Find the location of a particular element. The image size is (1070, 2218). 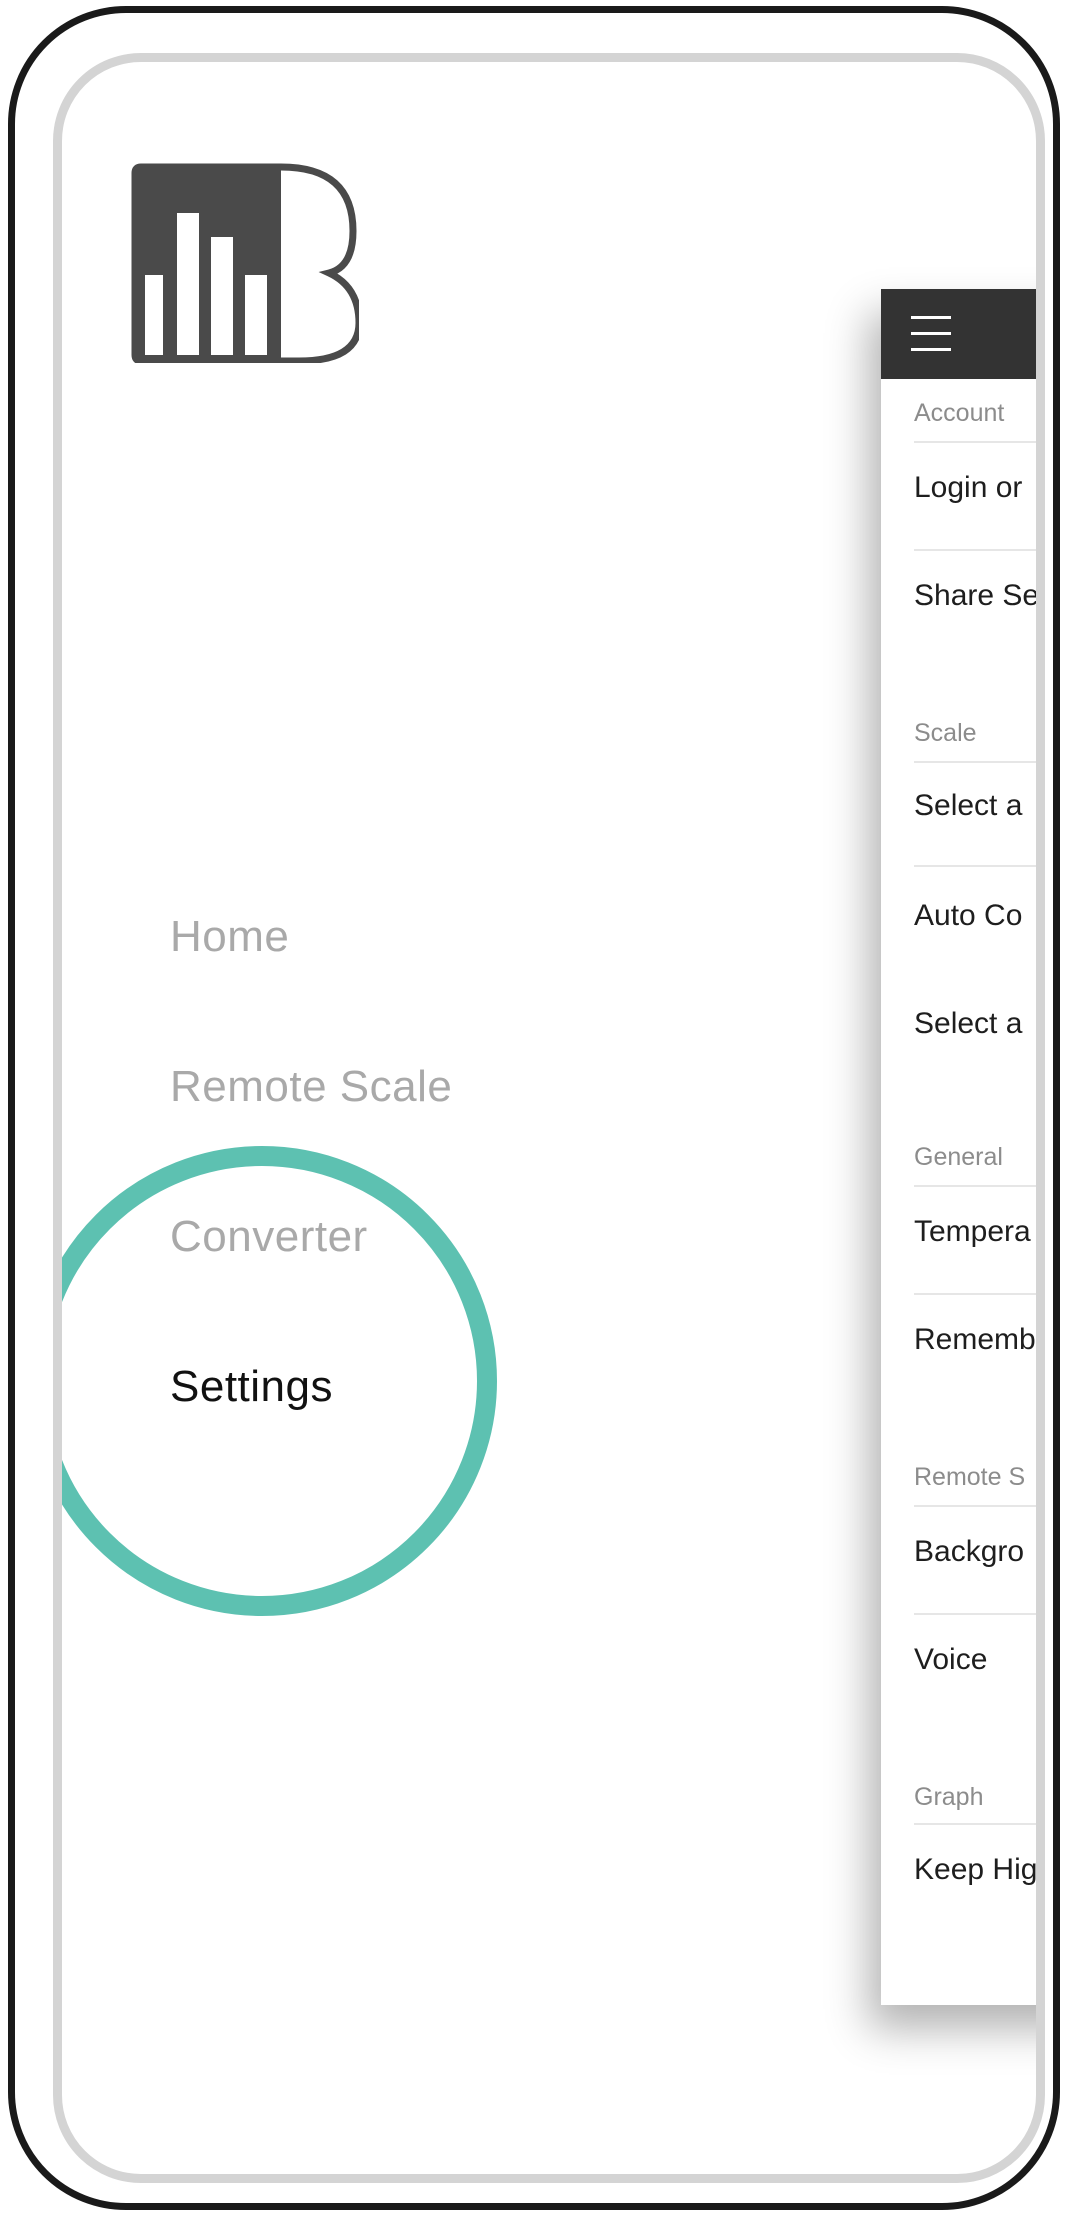

nav-item-remote-scale: Remote Scale is located at coordinates (311, 1137).